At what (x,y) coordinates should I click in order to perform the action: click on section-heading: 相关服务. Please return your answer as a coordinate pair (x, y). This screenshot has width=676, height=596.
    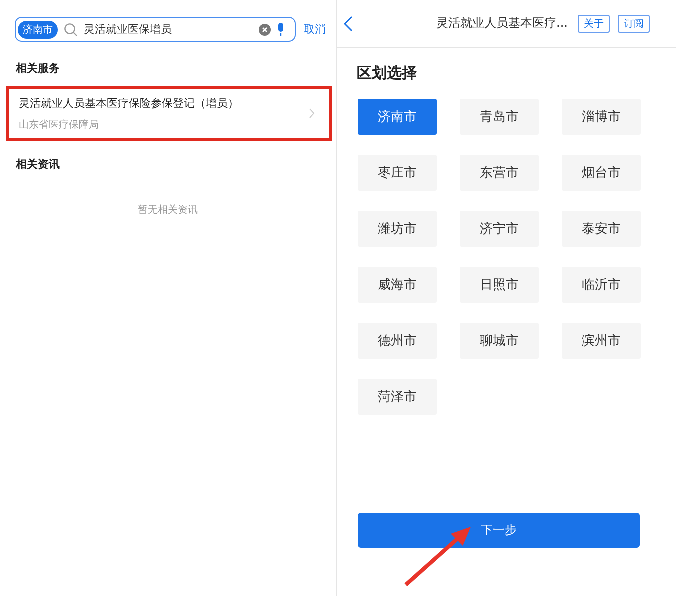
    Looking at the image, I should click on (37, 69).